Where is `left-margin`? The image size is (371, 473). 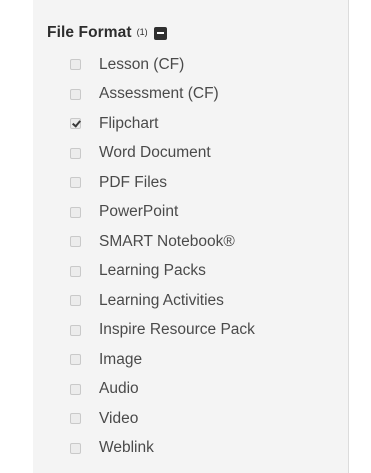
left-margin is located at coordinates (16, 236).